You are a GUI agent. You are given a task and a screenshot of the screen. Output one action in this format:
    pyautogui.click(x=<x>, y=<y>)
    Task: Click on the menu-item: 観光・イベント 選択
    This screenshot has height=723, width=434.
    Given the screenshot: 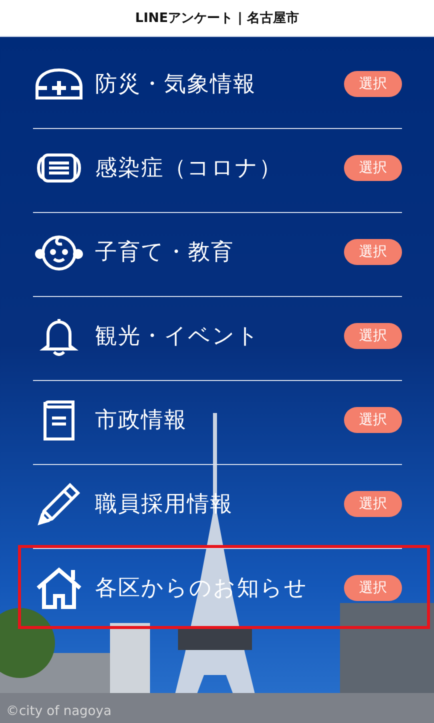 What is the action you would take?
    pyautogui.click(x=224, y=335)
    